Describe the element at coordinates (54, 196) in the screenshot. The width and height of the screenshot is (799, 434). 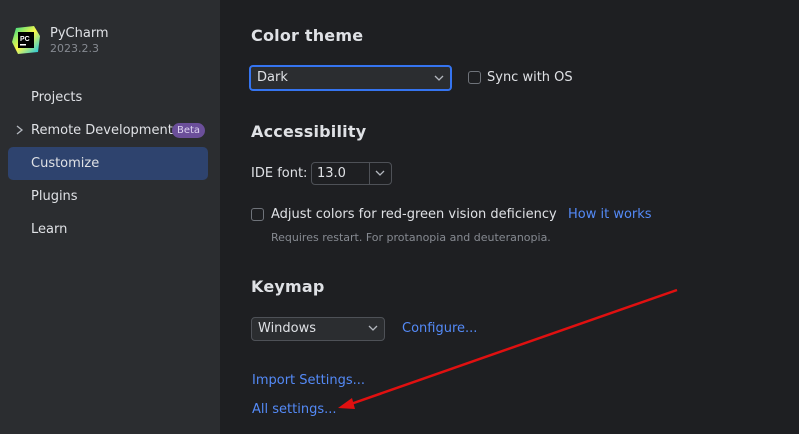
I see `sidebar-item-label: Plugins` at that location.